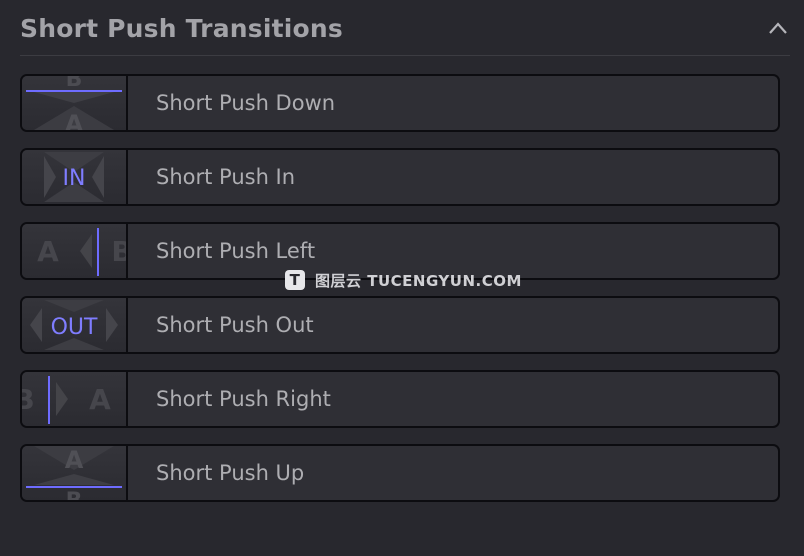  Describe the element at coordinates (75, 251) in the screenshot. I see `short-push-left-thumbnail: A B` at that location.